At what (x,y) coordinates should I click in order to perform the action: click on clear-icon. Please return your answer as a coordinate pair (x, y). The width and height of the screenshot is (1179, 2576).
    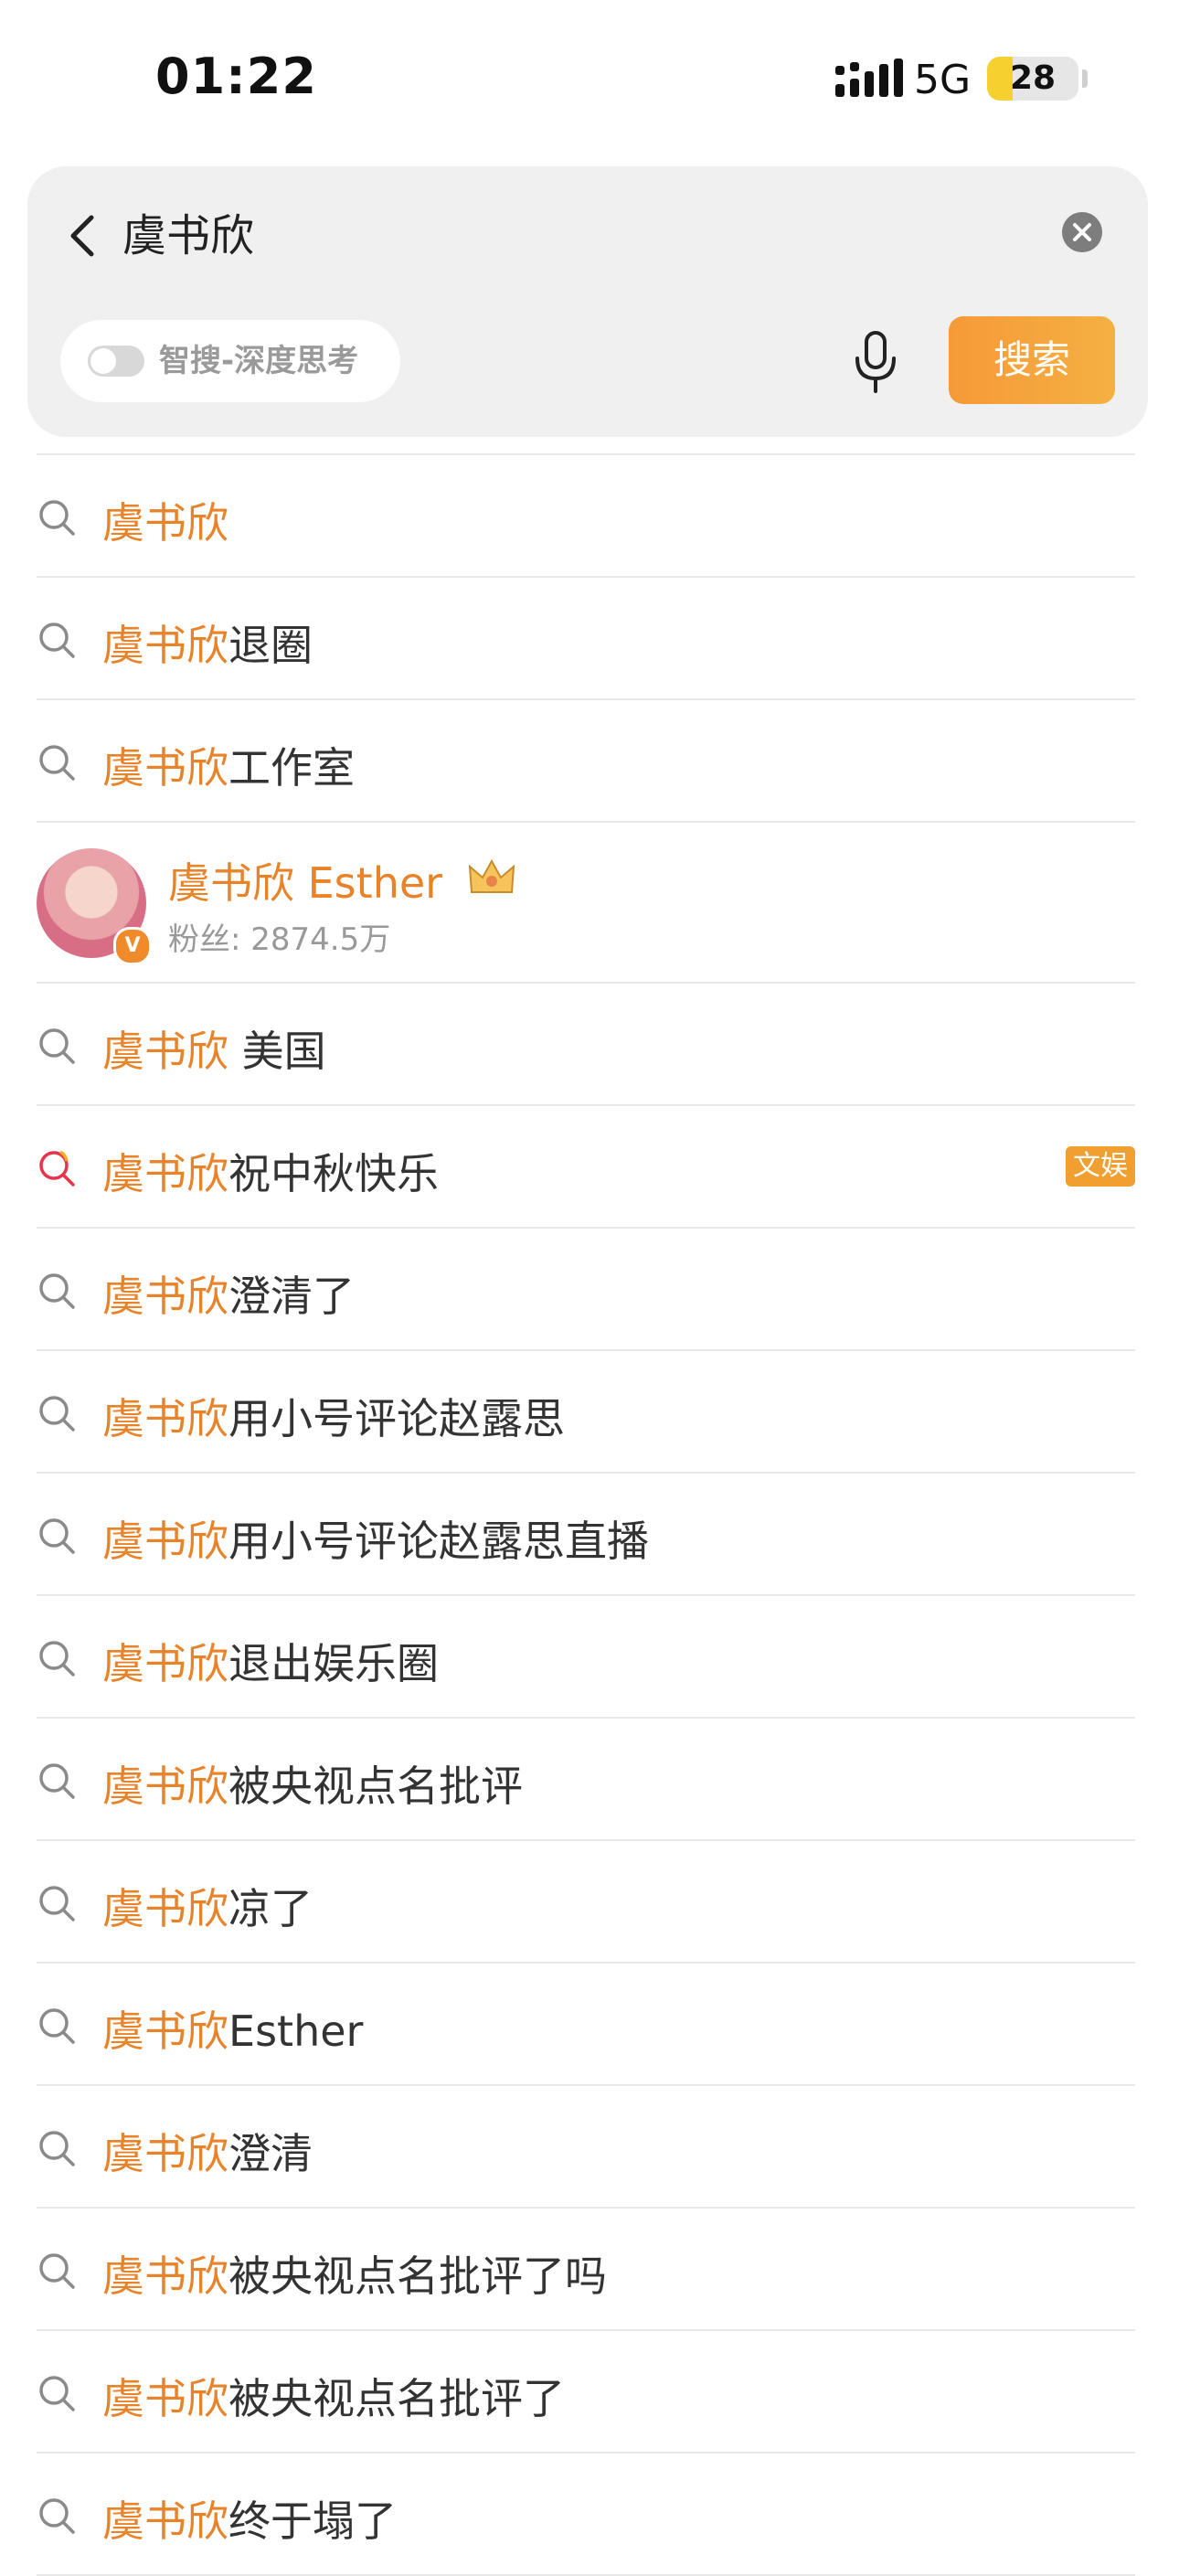
    Looking at the image, I should click on (1082, 232).